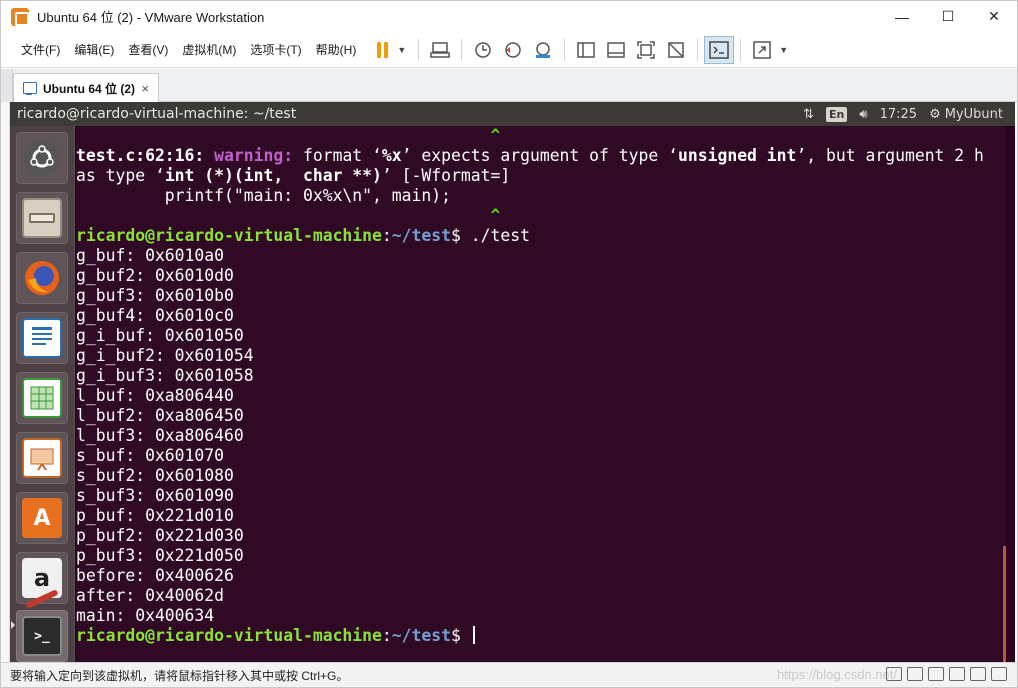 The width and height of the screenshot is (1018, 688). What do you see at coordinates (783, 50) in the screenshot?
I see `stretch-dropdown-icon: ▼` at bounding box center [783, 50].